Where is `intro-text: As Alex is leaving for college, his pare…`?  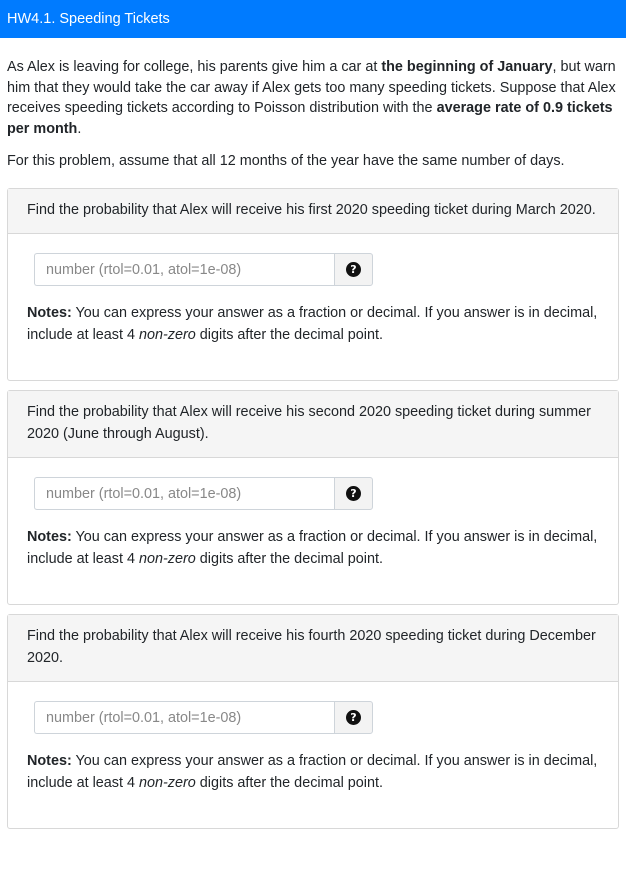
intro-text: As Alex is leaving for college, his pare… is located at coordinates (194, 67).